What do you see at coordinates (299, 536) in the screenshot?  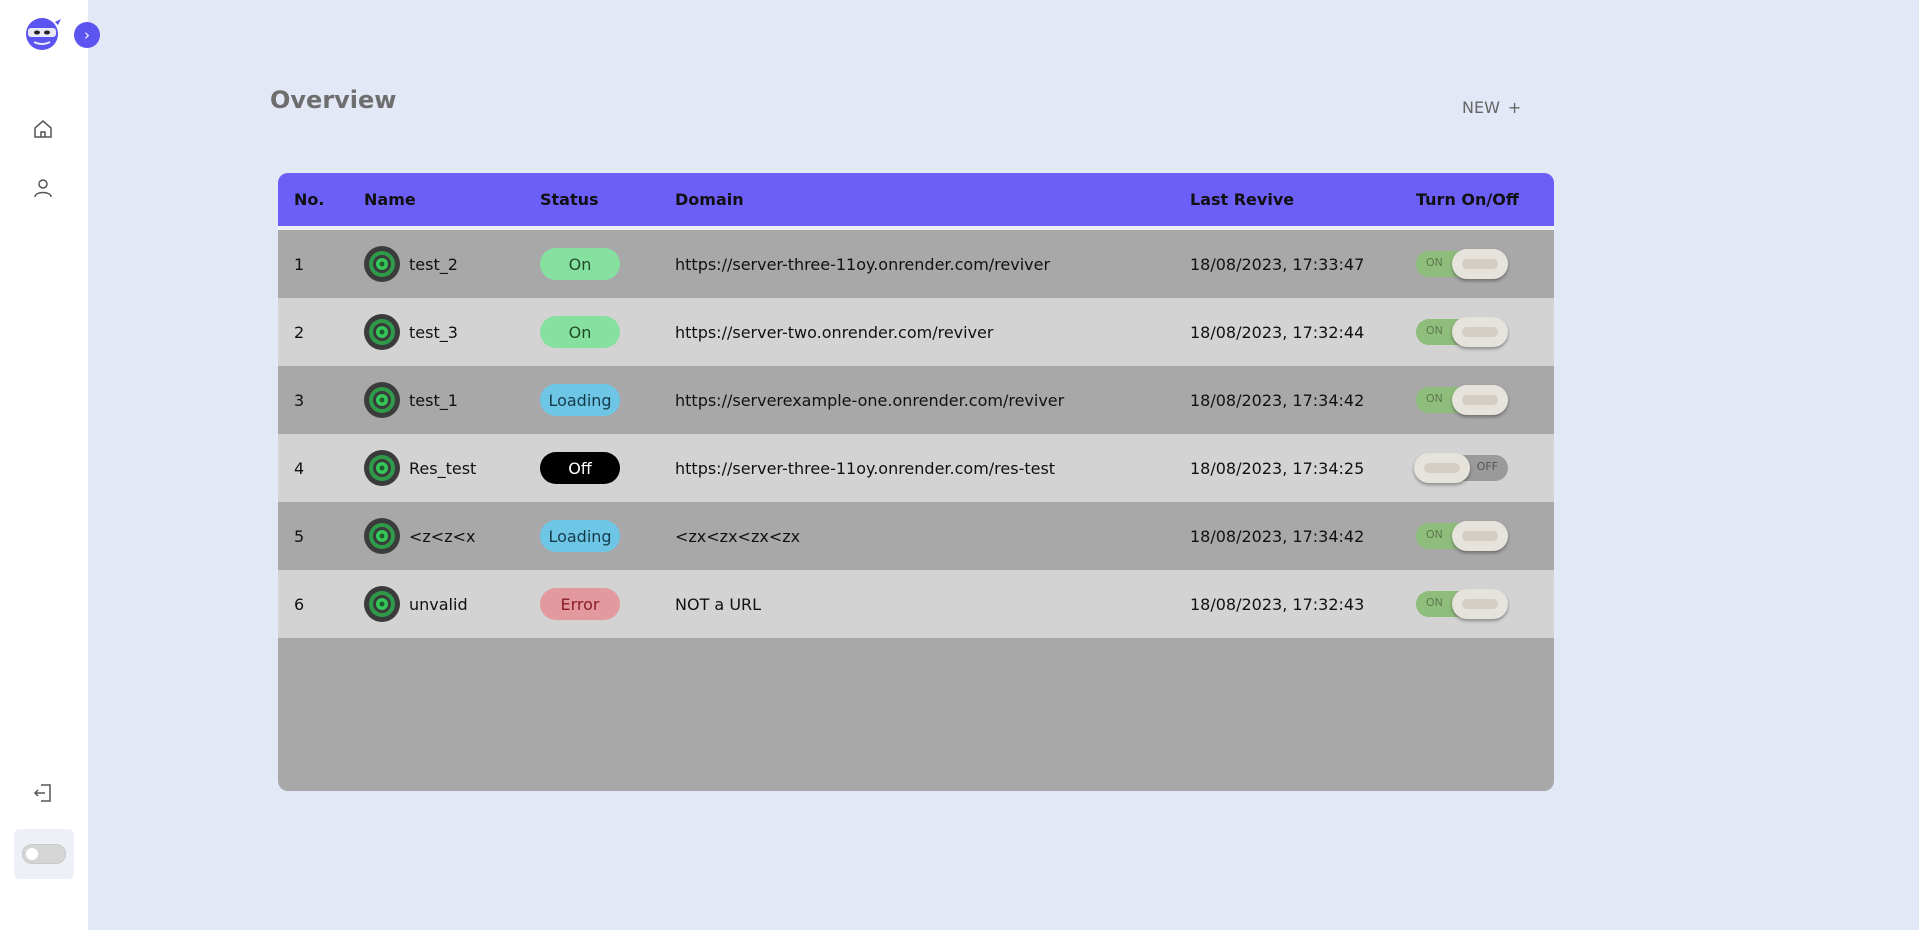 I see `row-number: 5` at bounding box center [299, 536].